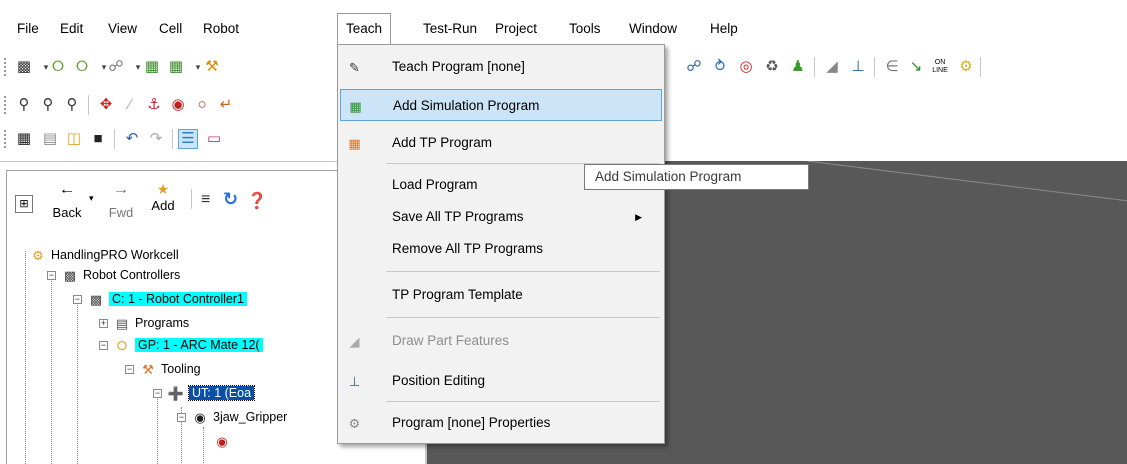 The image size is (1127, 464). What do you see at coordinates (156, 139) in the screenshot?
I see `redo-icon: ↷` at bounding box center [156, 139].